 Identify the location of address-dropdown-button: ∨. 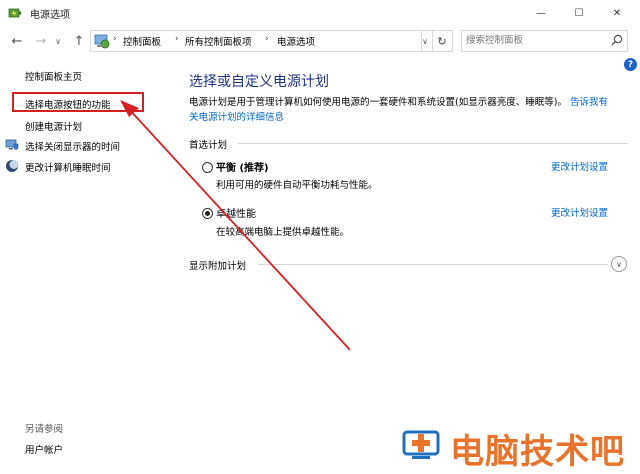
(425, 41).